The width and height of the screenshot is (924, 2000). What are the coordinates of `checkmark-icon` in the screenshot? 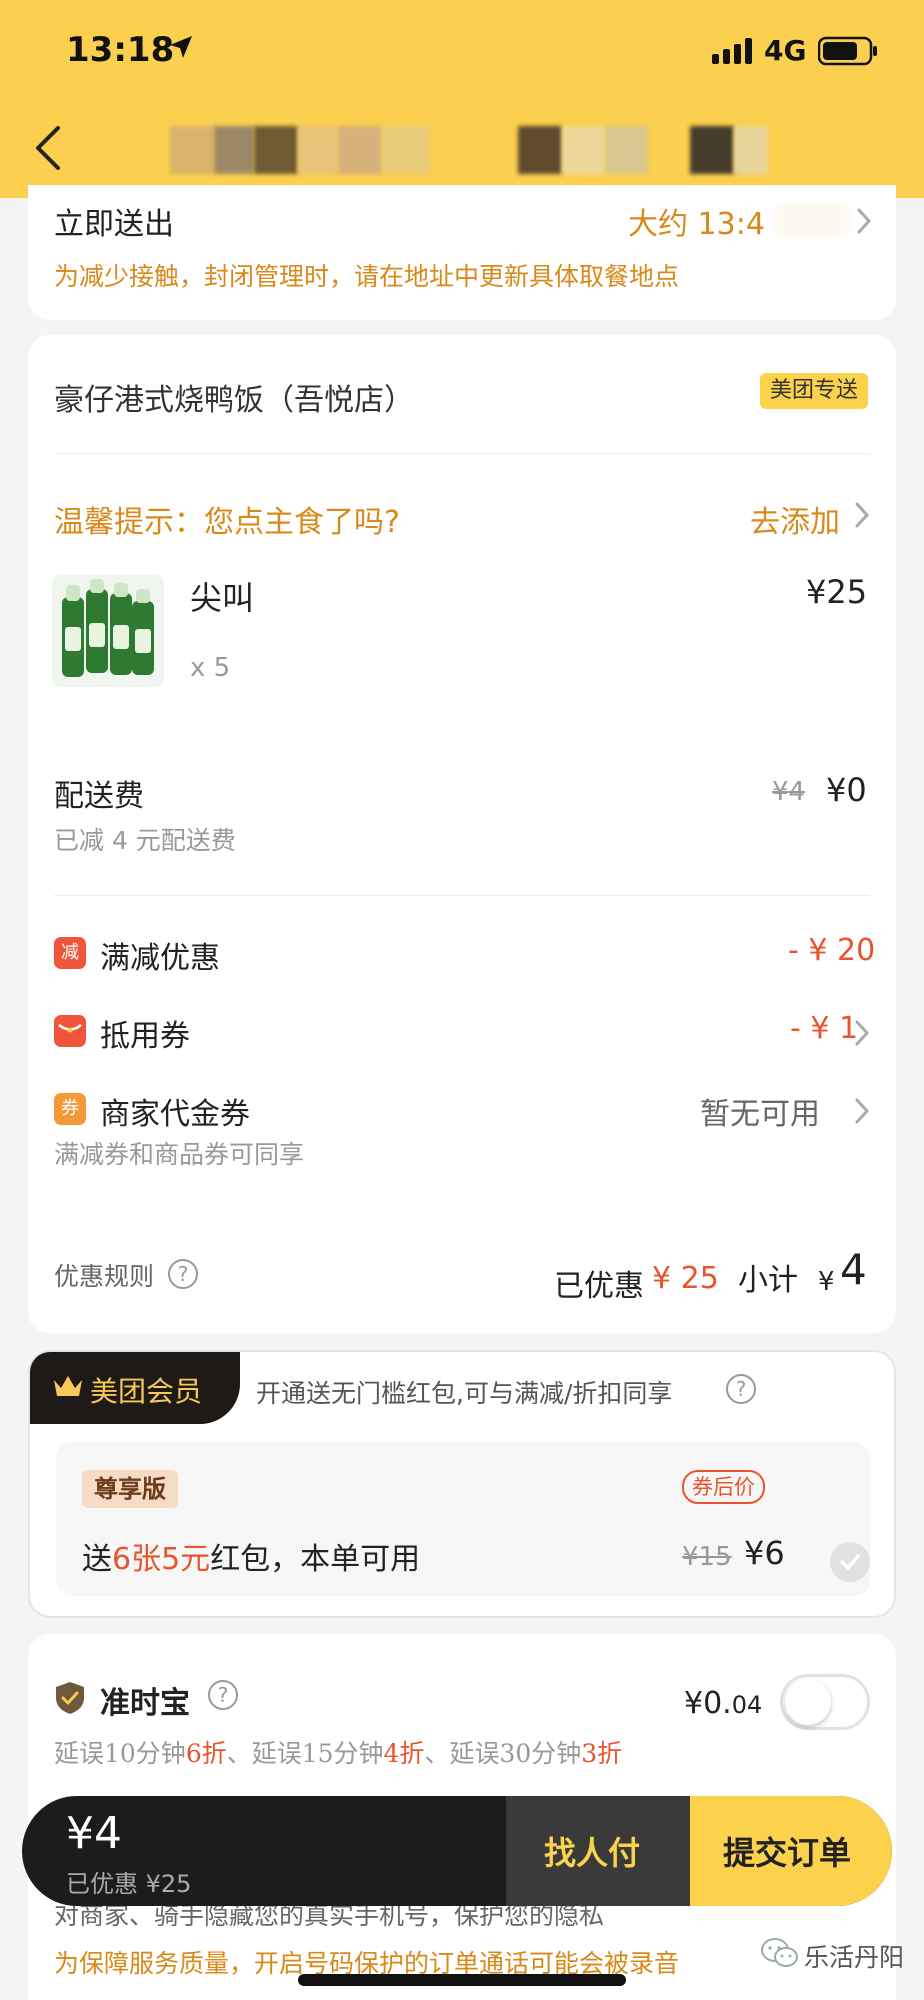 It's located at (850, 1562).